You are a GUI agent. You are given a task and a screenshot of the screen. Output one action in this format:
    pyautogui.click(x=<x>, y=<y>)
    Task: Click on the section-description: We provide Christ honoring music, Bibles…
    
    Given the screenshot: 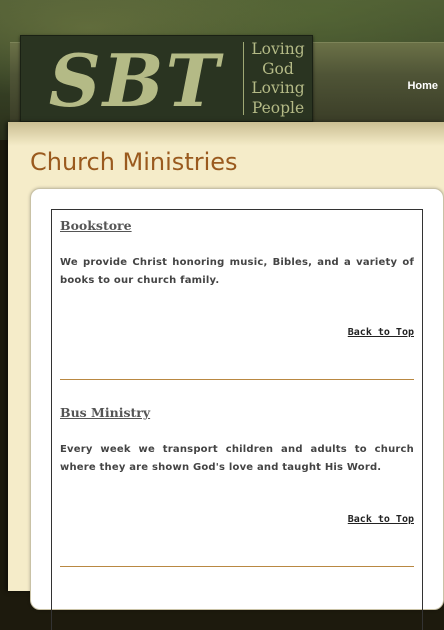 What is the action you would take?
    pyautogui.click(x=237, y=271)
    